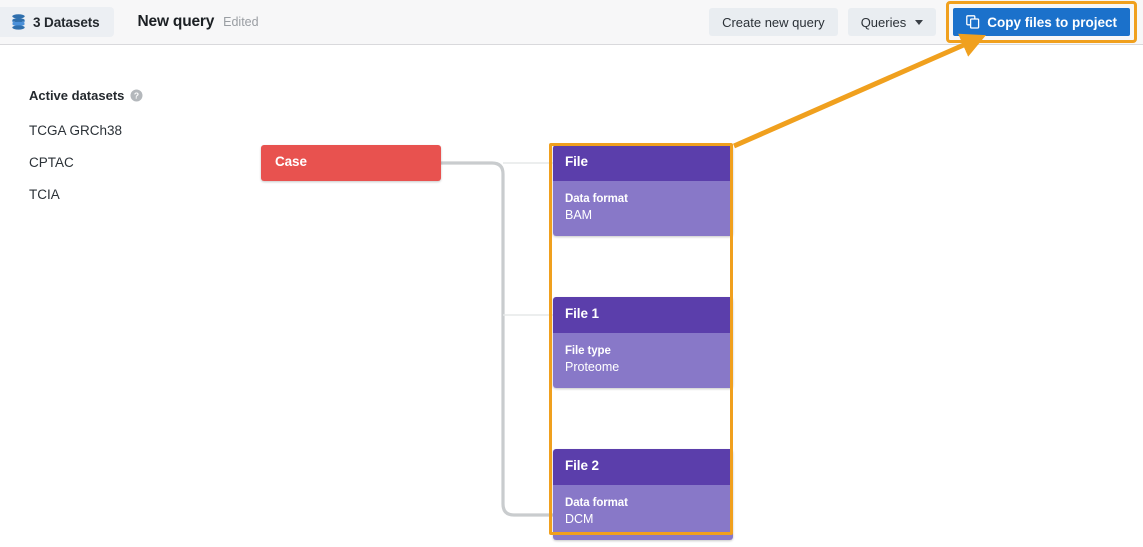  I want to click on node-file-2-property-key: Data format, so click(596, 503).